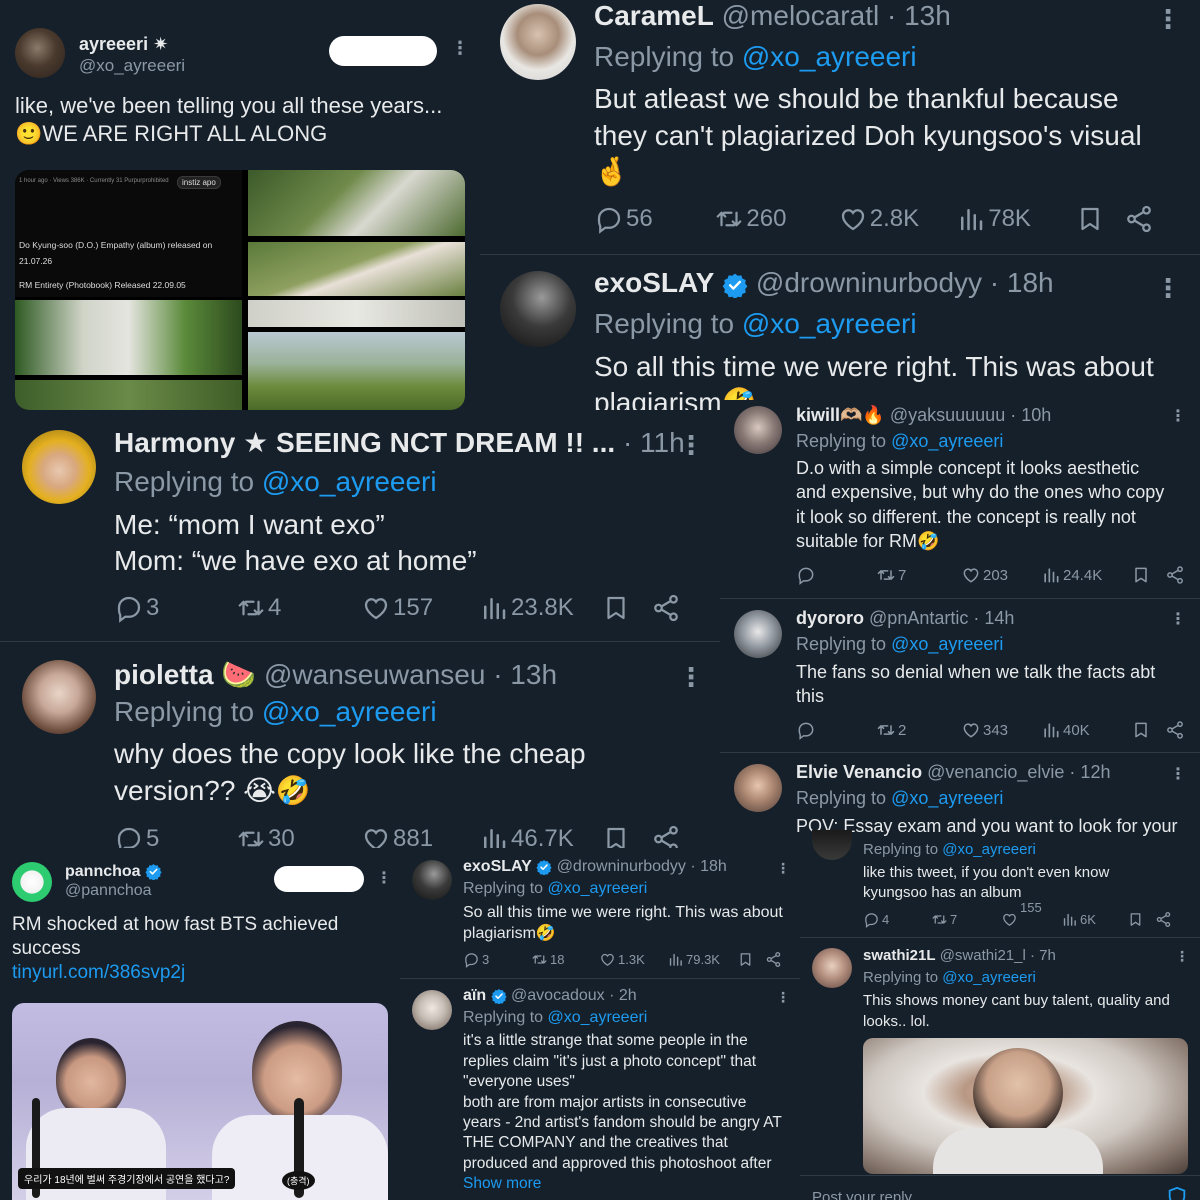 Image resolution: width=1200 pixels, height=1200 pixels. Describe the element at coordinates (905, 282) in the screenshot. I see `handle-and-time: @drowninurbodyy · 18h` at that location.